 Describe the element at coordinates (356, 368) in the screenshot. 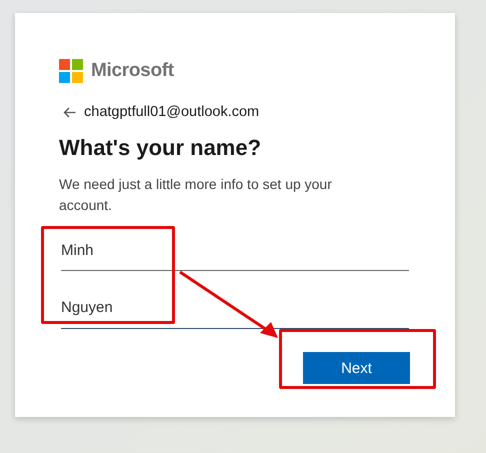

I see `next-button: Next` at that location.